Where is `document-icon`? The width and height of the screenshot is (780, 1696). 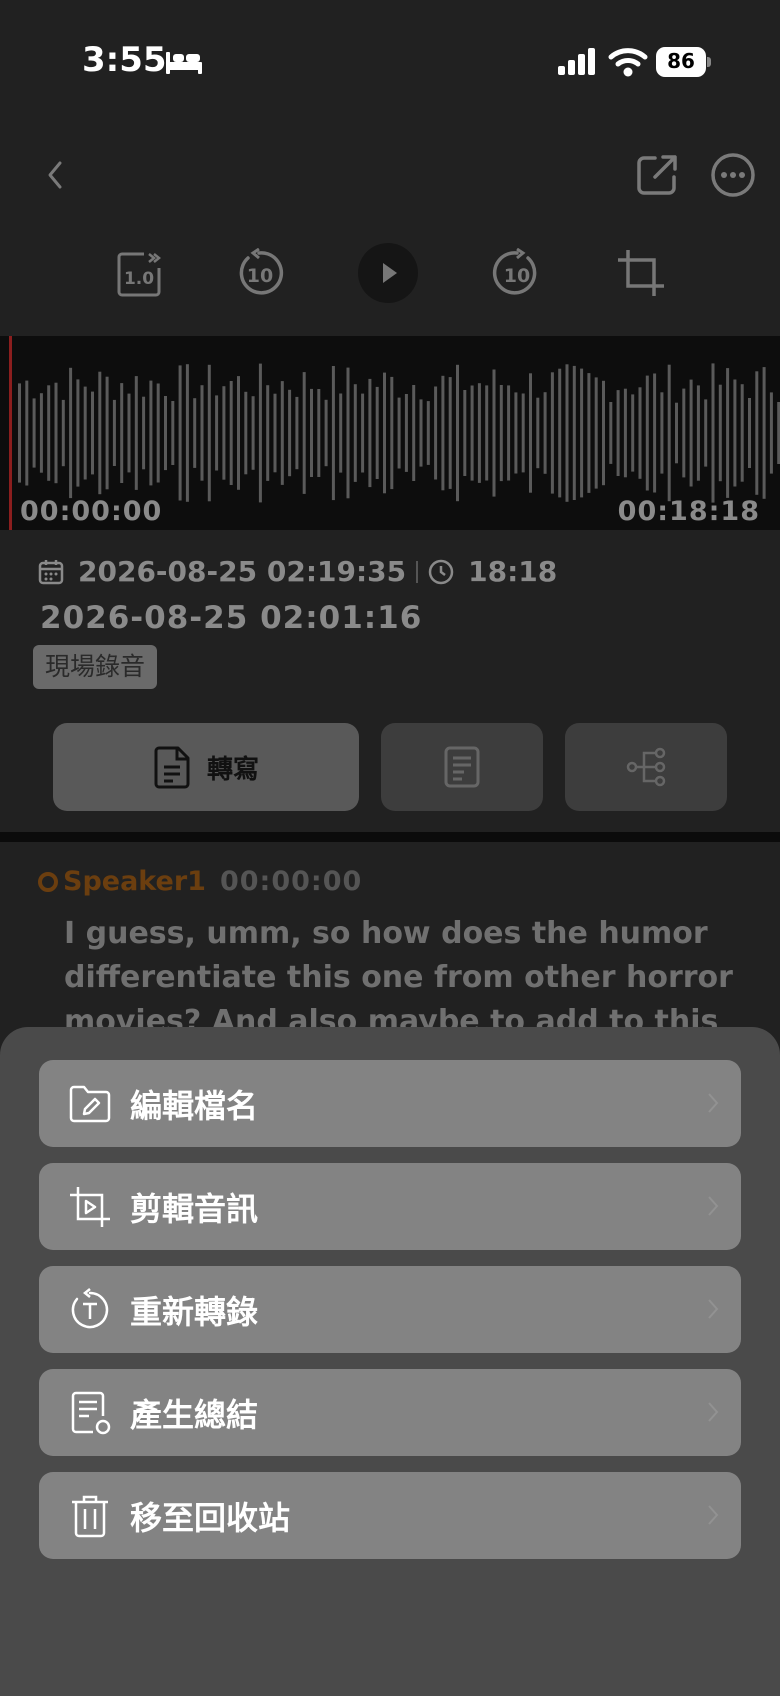
document-icon is located at coordinates (172, 767).